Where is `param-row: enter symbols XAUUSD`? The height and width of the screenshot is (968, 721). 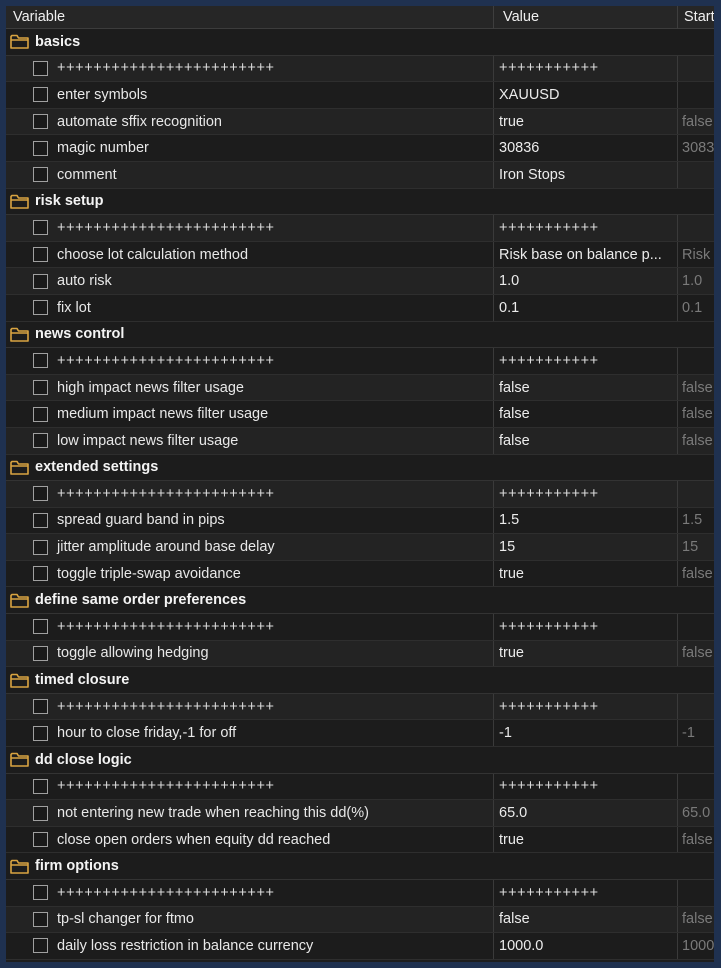 param-row: enter symbols XAUUSD is located at coordinates (360, 95).